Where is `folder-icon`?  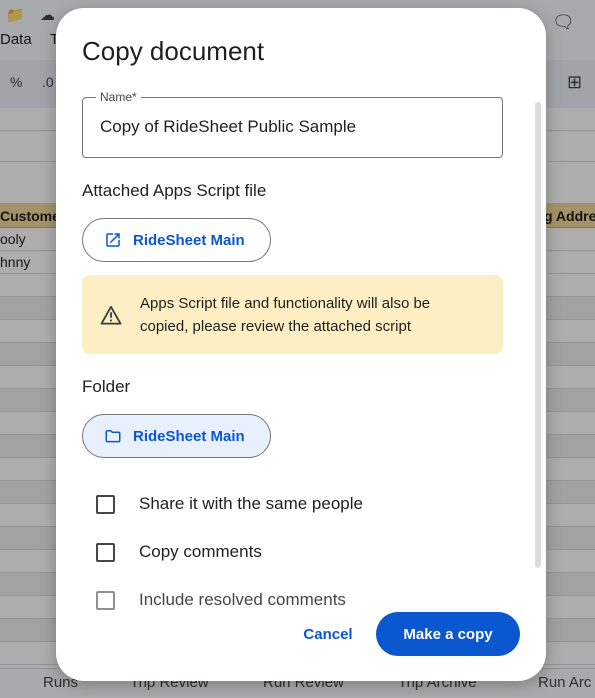
folder-icon is located at coordinates (113, 436).